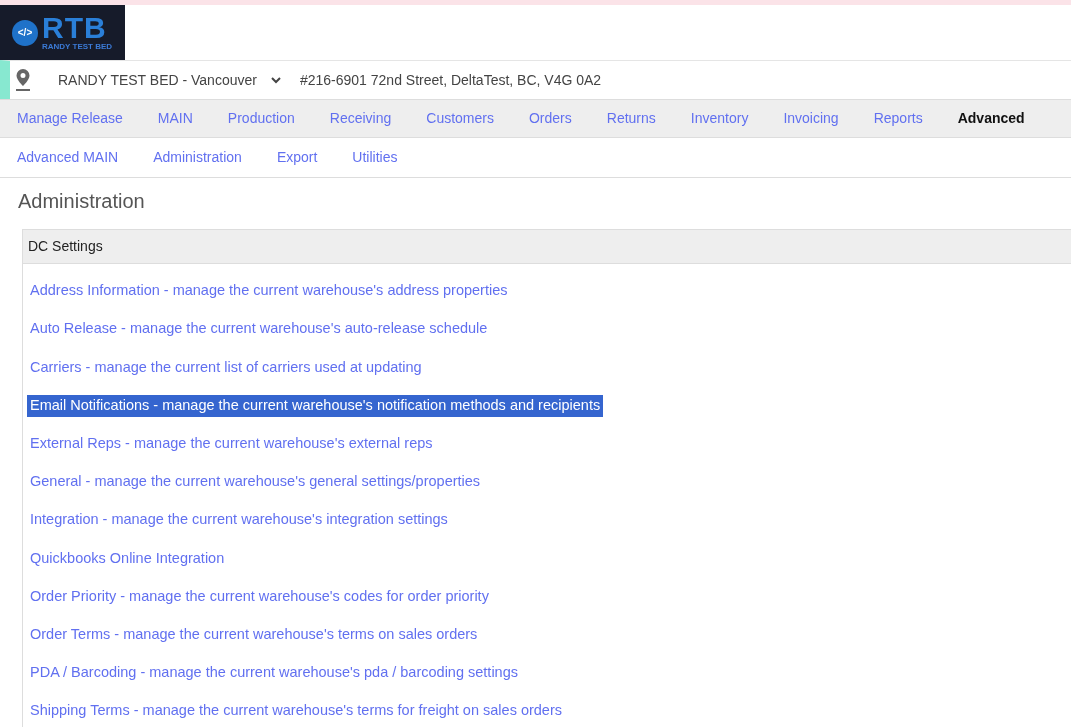  What do you see at coordinates (547, 247) in the screenshot?
I see `panel-title: DC Settings` at bounding box center [547, 247].